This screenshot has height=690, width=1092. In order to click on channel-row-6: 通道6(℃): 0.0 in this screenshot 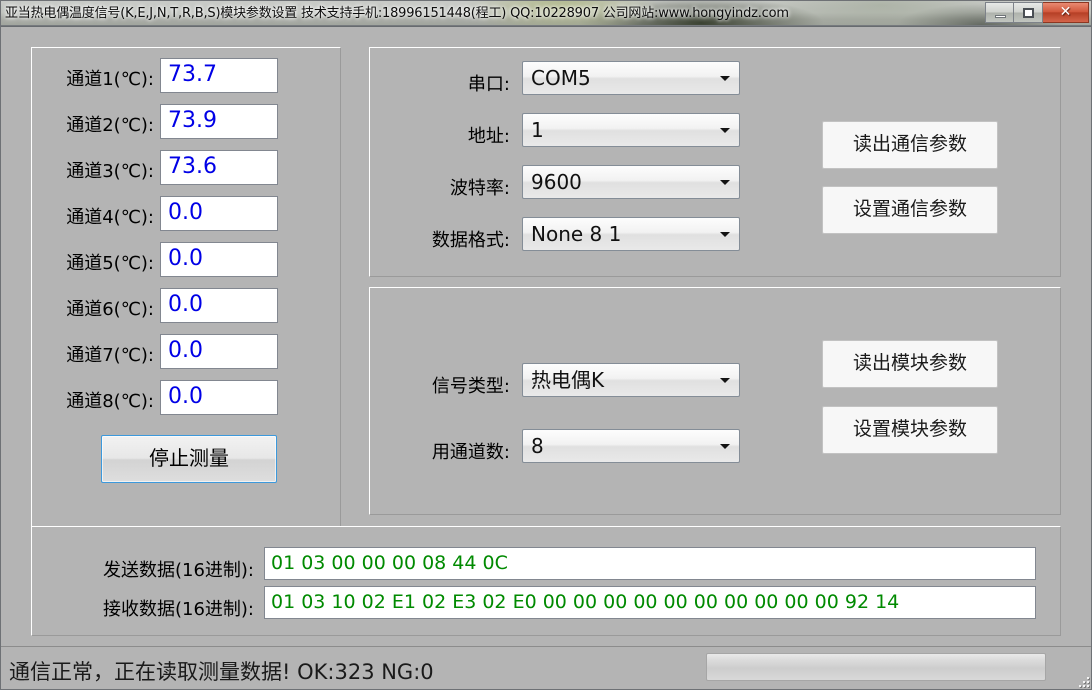, I will do `click(186, 307)`.